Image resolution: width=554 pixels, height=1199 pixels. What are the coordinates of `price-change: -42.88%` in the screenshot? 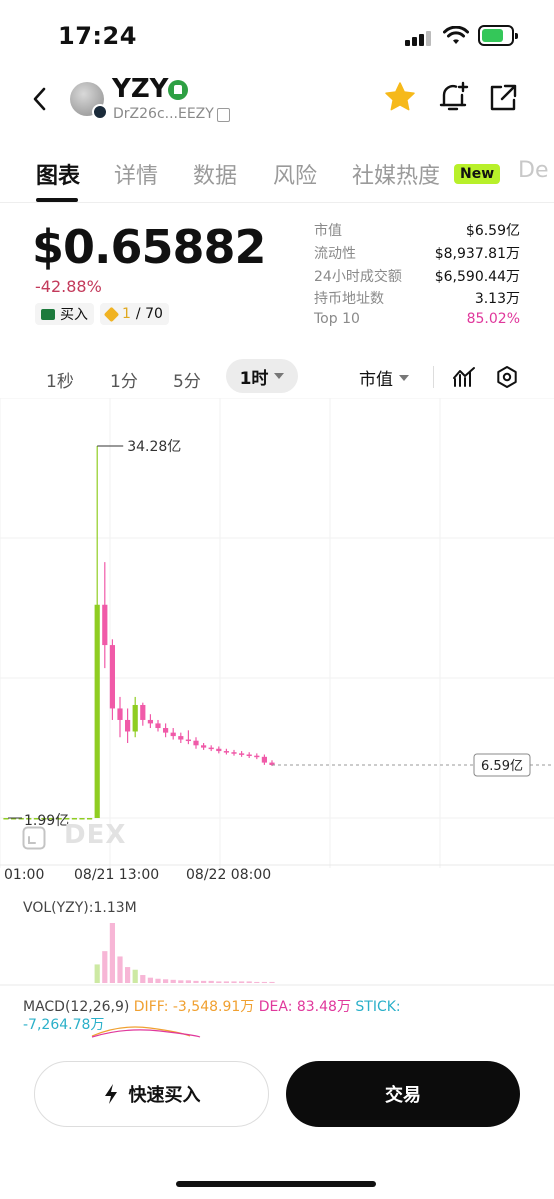 It's located at (68, 286).